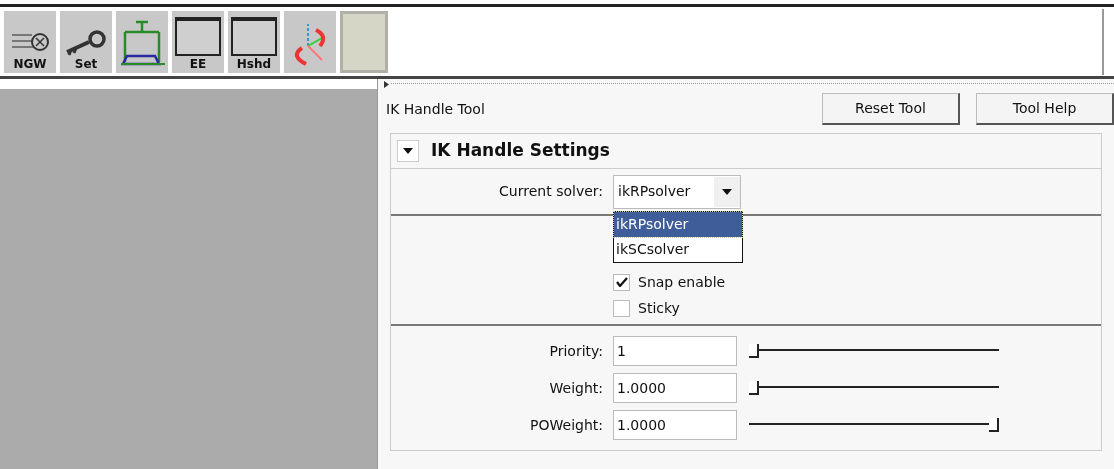 Image resolution: width=1114 pixels, height=469 pixels. I want to click on value-field: 1, so click(675, 351).